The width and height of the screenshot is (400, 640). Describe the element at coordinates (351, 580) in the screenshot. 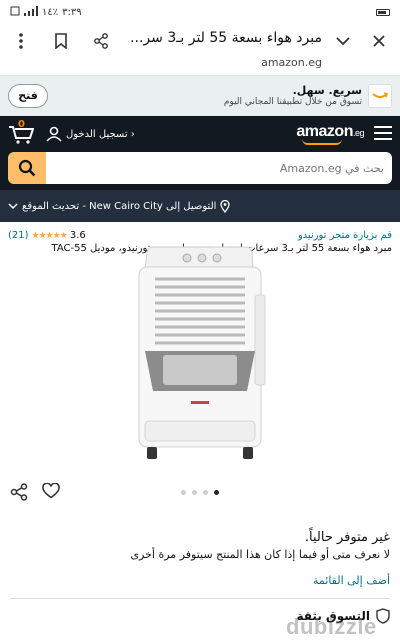

I see `add-to-list-link: أضف إلى القائمة` at that location.